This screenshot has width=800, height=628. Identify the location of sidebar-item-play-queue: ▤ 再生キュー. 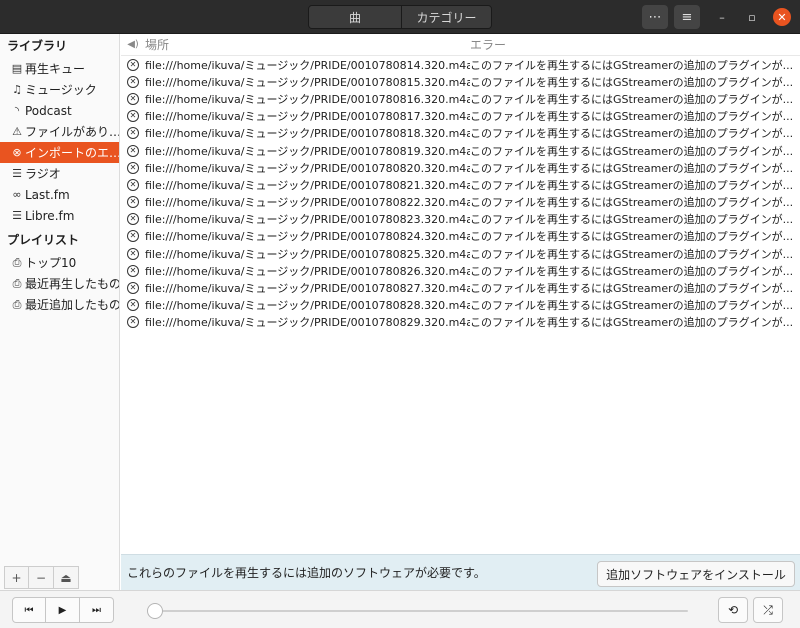
(59, 68).